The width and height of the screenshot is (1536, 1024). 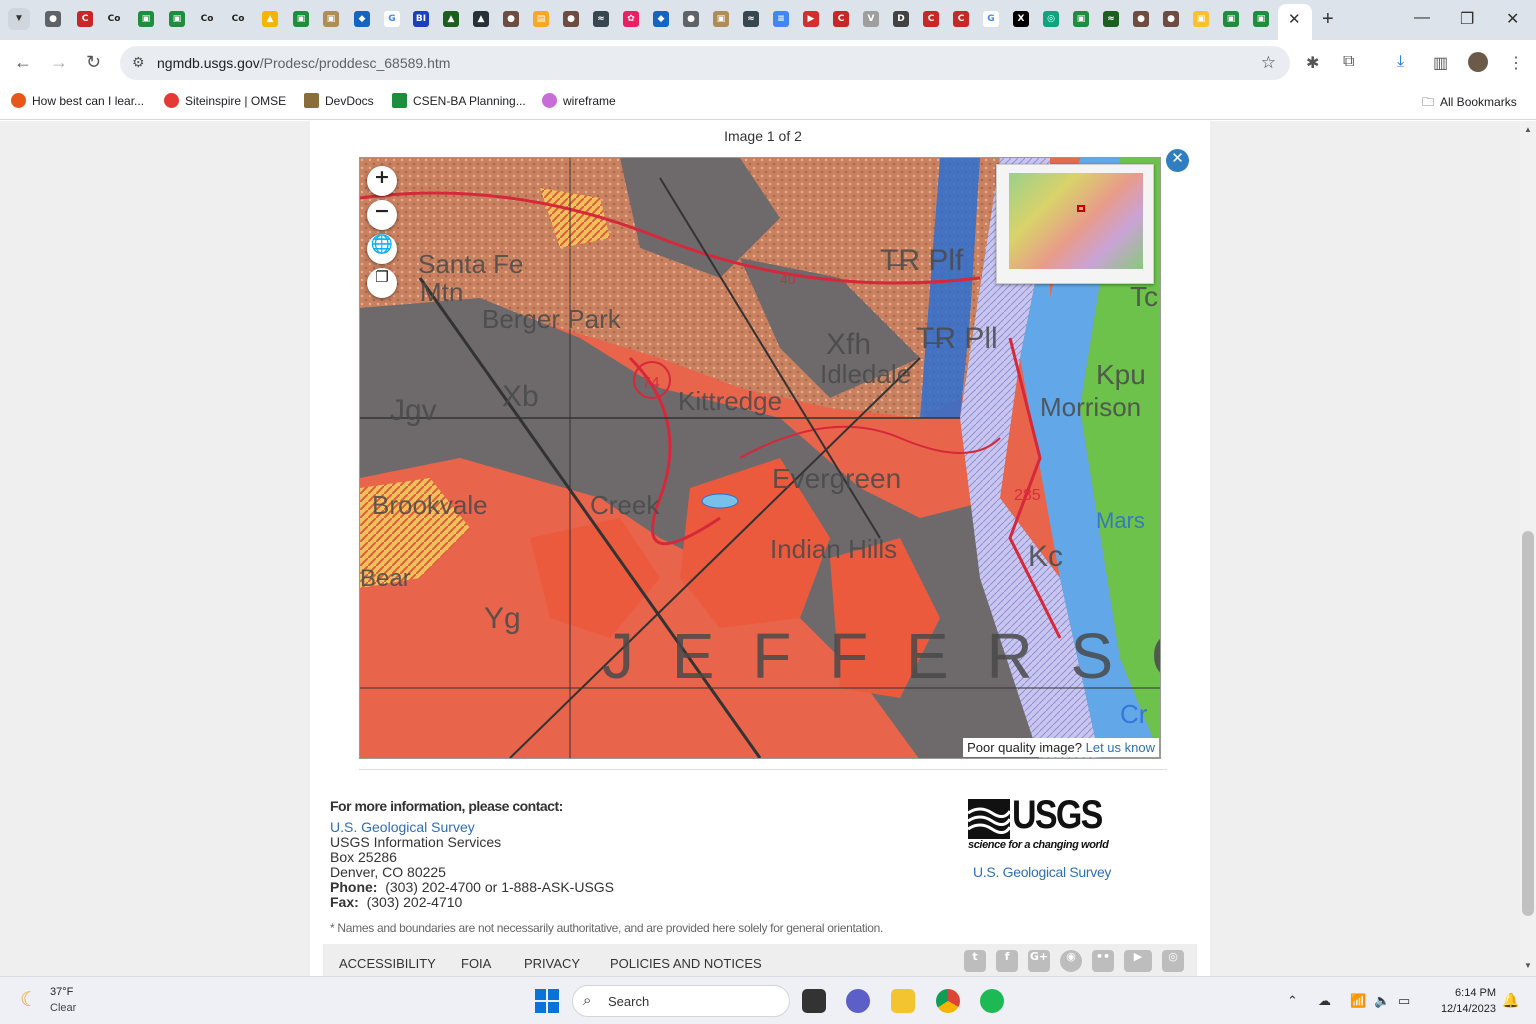 I want to click on footer-link-policies: POLICIES AND NOTICES, so click(x=686, y=963).